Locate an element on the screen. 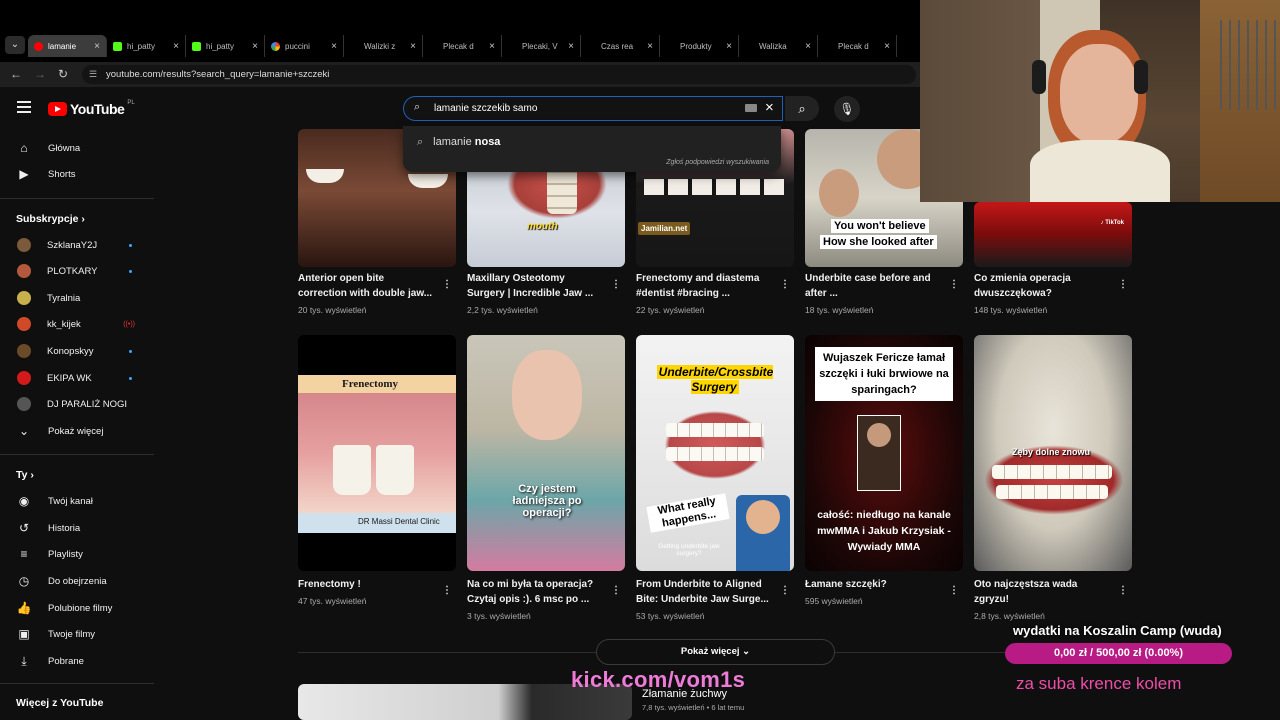  sidebar-item-channel: Tyralnia is located at coordinates (77, 298).